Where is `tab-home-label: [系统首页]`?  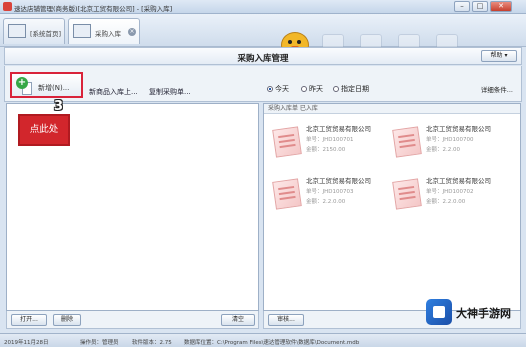 tab-home-label: [系统首页] is located at coordinates (46, 34).